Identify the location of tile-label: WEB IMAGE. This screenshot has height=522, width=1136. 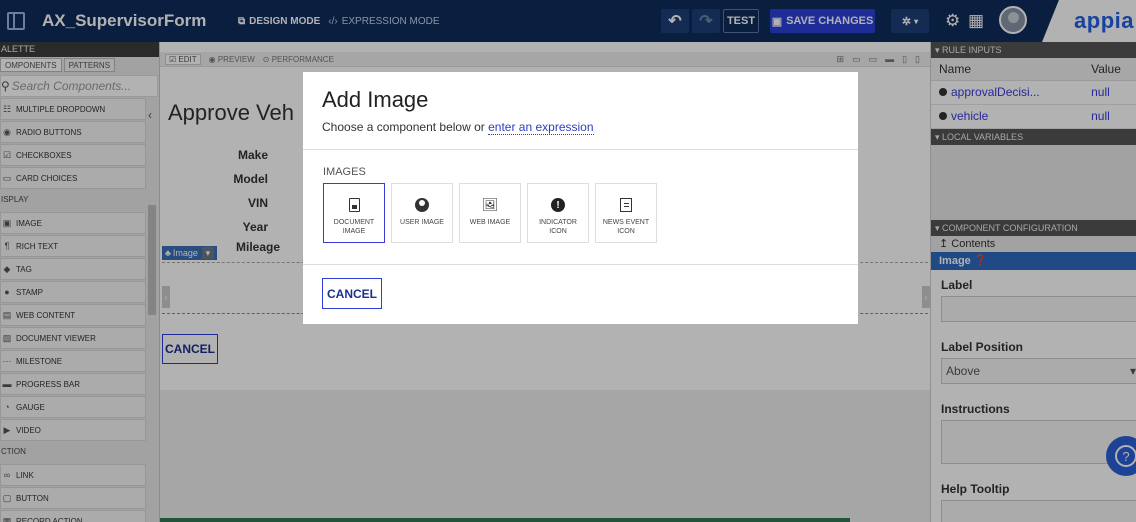
(490, 222).